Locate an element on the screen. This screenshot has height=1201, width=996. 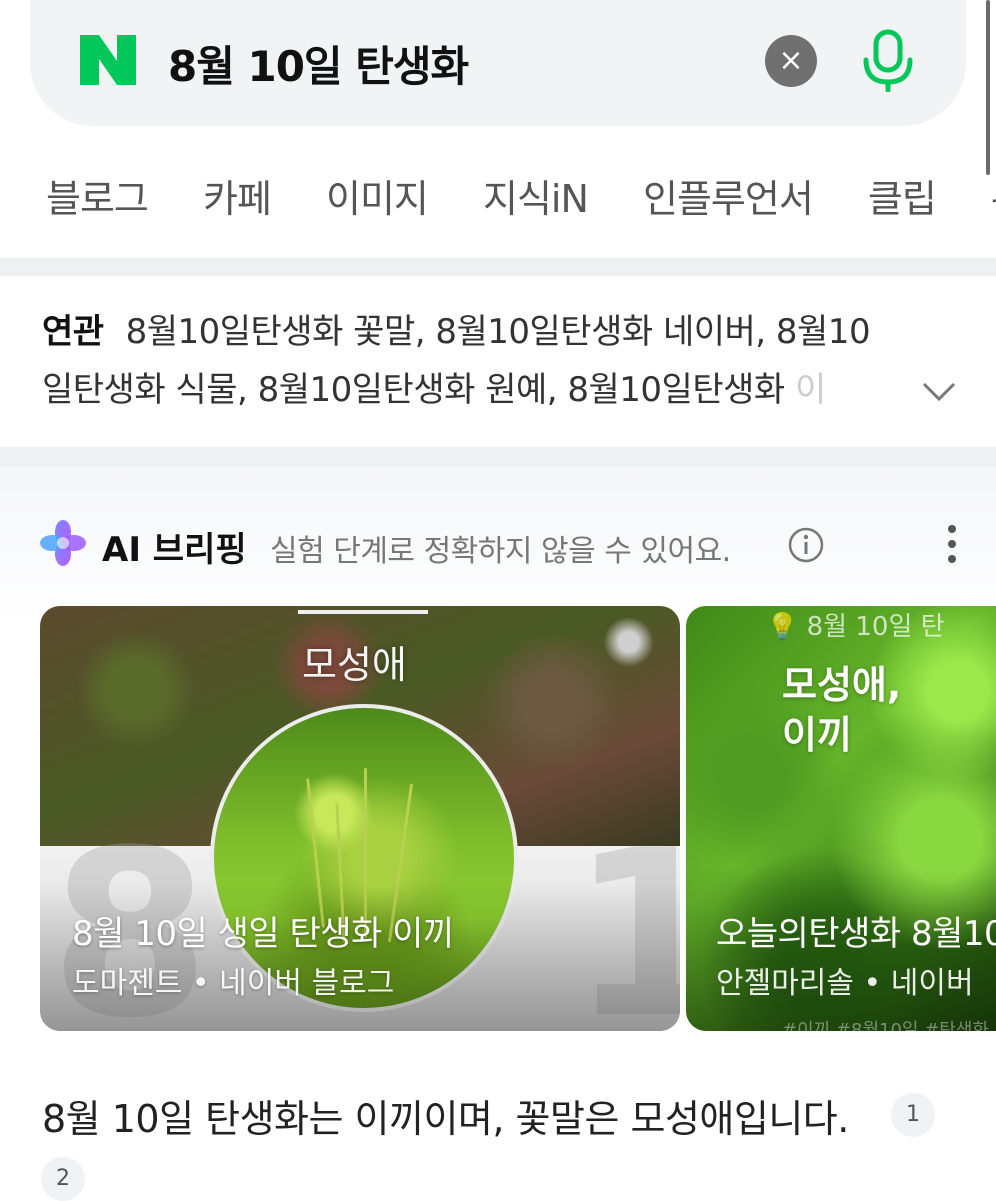
card-source: 안젤마리솔 • 네이버 is located at coordinates (845, 983).